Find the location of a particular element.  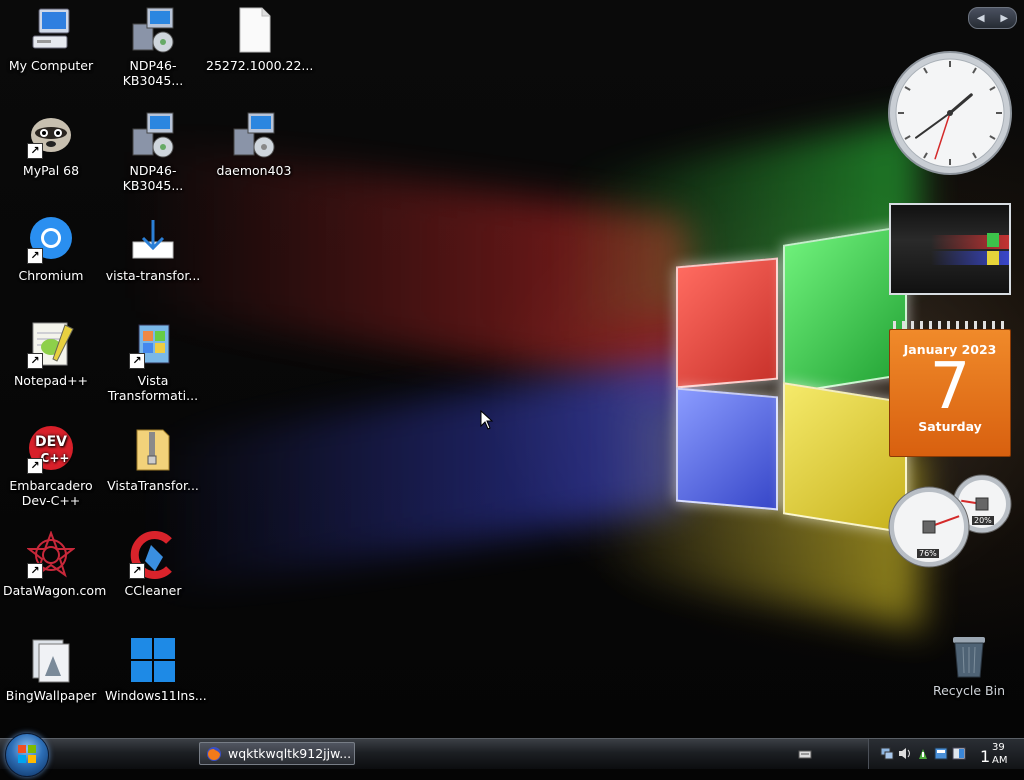

start-button is located at coordinates (27, 755).